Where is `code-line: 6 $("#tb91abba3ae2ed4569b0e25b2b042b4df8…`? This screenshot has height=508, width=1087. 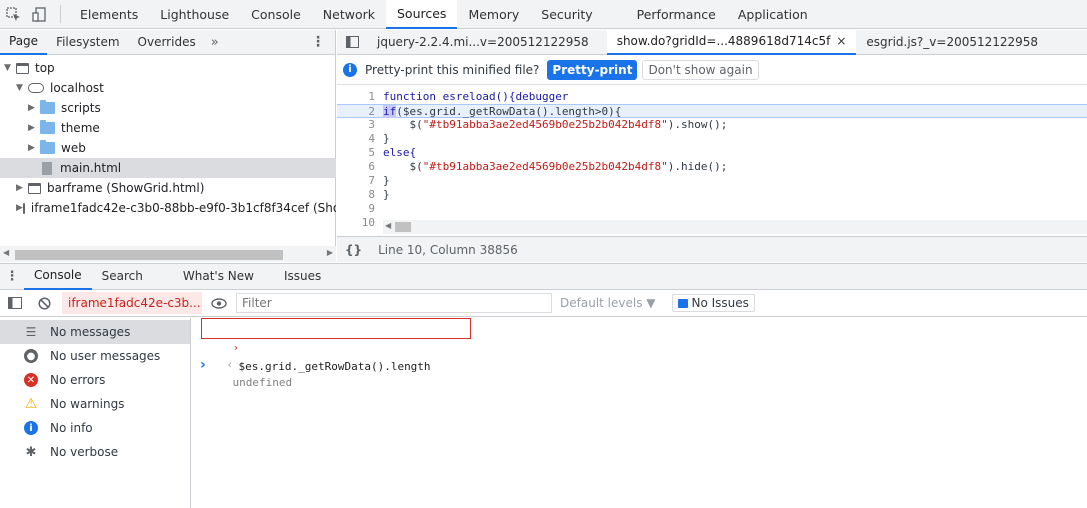 code-line: 6 $("#tb91abba3ae2ed4569b0e25b2b042b4df8… is located at coordinates (548, 166).